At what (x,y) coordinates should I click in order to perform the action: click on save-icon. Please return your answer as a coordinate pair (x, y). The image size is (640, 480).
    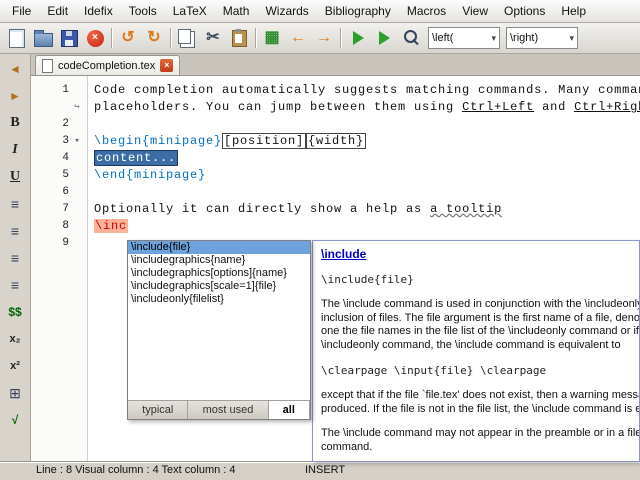
    Looking at the image, I should click on (69, 38).